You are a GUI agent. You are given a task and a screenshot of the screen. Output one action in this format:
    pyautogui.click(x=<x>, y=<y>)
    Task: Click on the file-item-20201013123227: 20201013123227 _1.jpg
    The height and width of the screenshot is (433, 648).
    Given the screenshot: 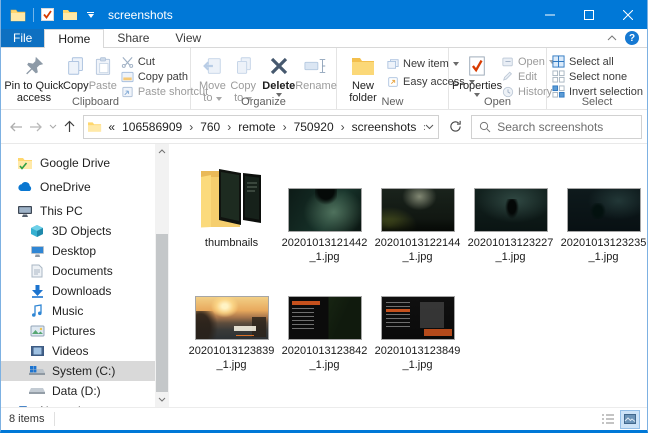 What is the action you would take?
    pyautogui.click(x=510, y=211)
    